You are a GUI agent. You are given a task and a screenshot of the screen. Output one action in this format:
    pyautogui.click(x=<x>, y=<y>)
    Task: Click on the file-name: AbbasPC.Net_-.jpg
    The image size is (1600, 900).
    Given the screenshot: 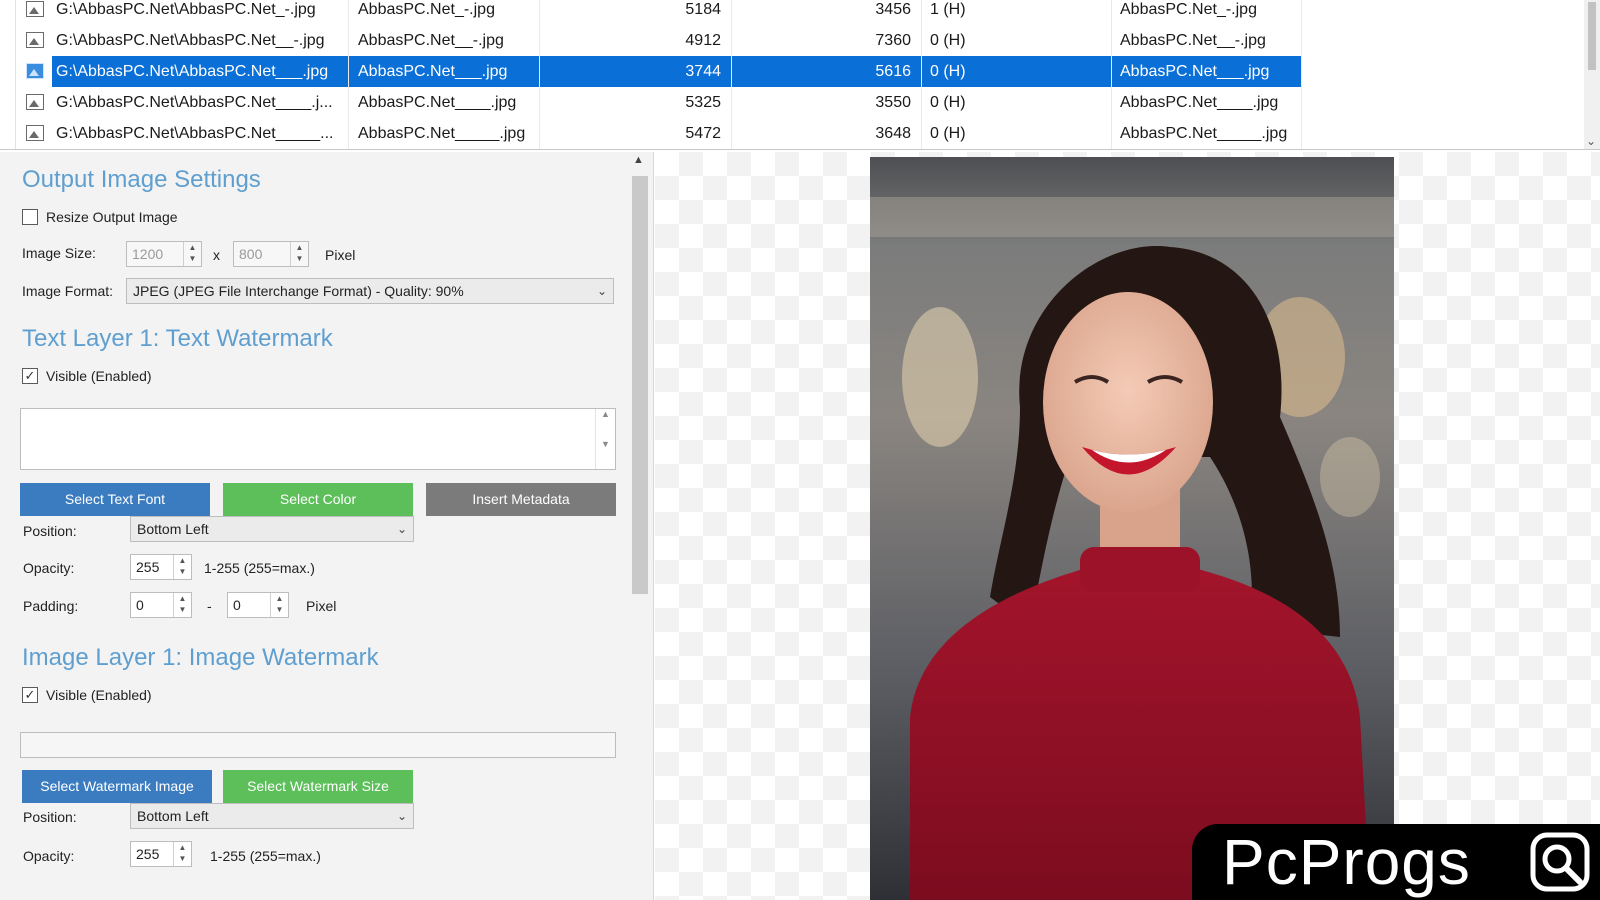 What is the action you would take?
    pyautogui.click(x=445, y=12)
    